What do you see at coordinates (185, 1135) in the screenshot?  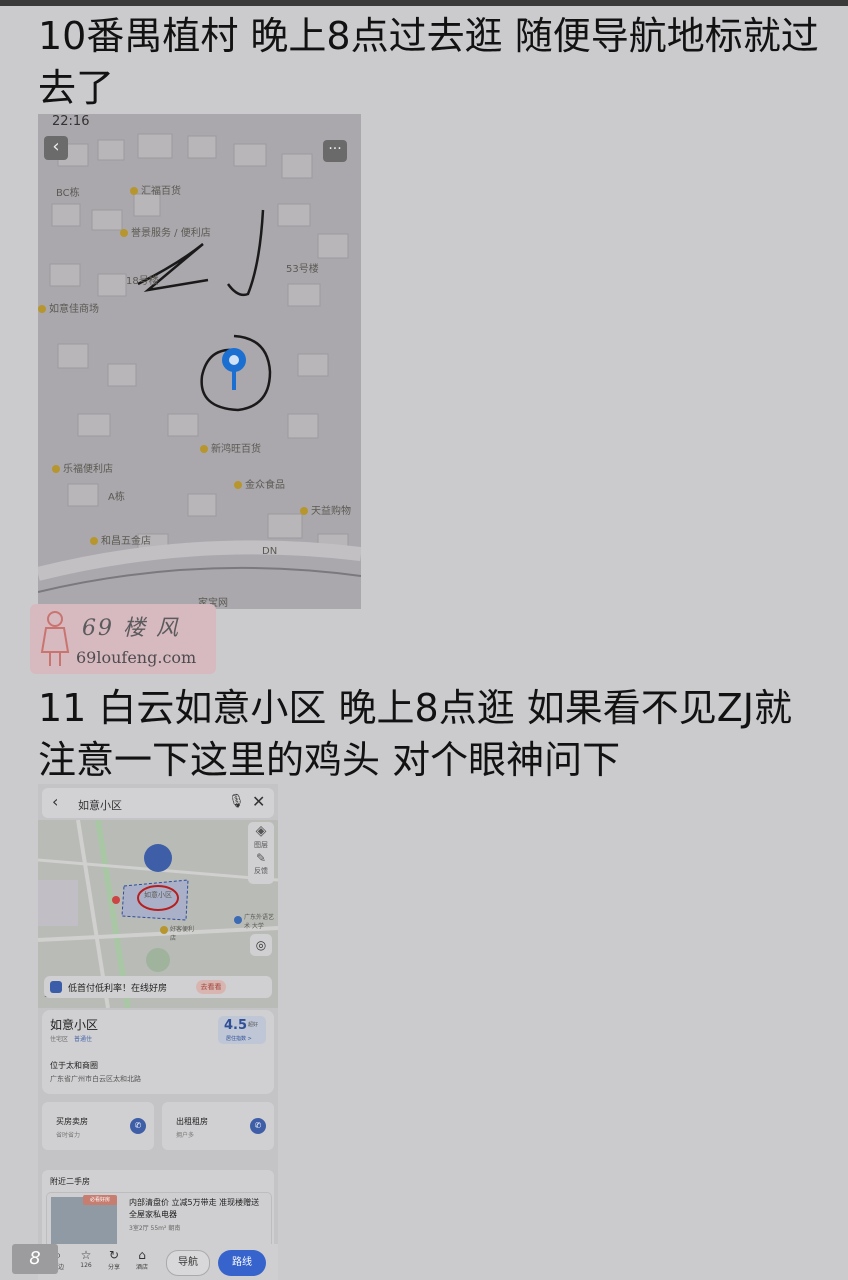 I see `service-sub: 拥户多` at bounding box center [185, 1135].